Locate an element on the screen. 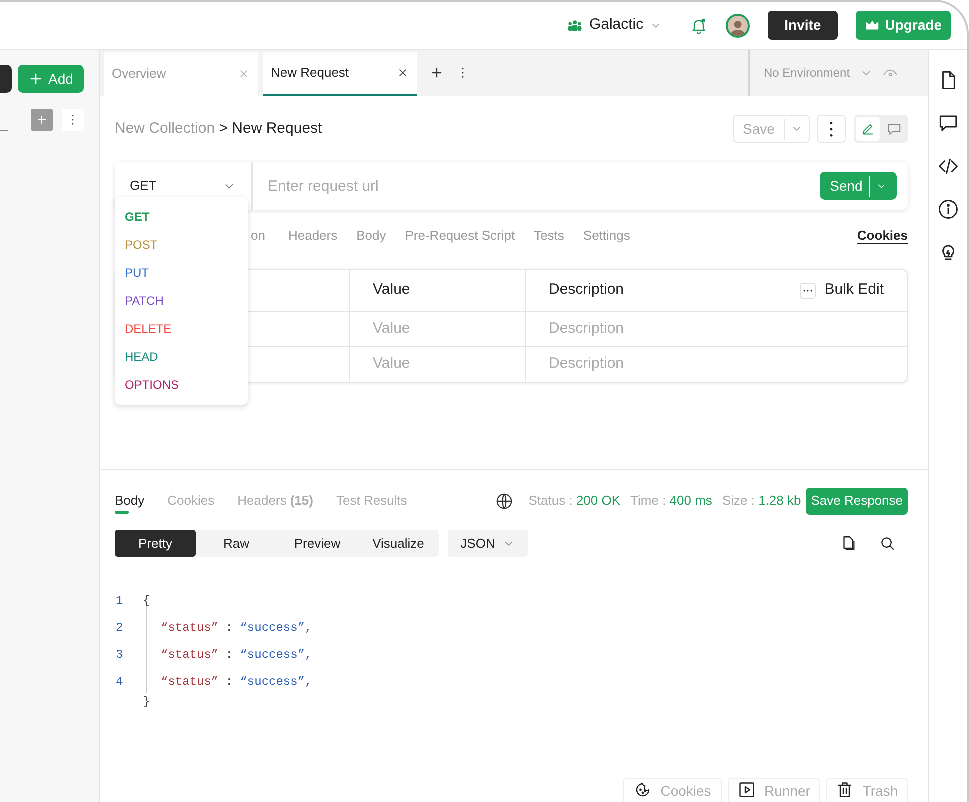 The width and height of the screenshot is (969, 802). tab: New Request is located at coordinates (340, 74).